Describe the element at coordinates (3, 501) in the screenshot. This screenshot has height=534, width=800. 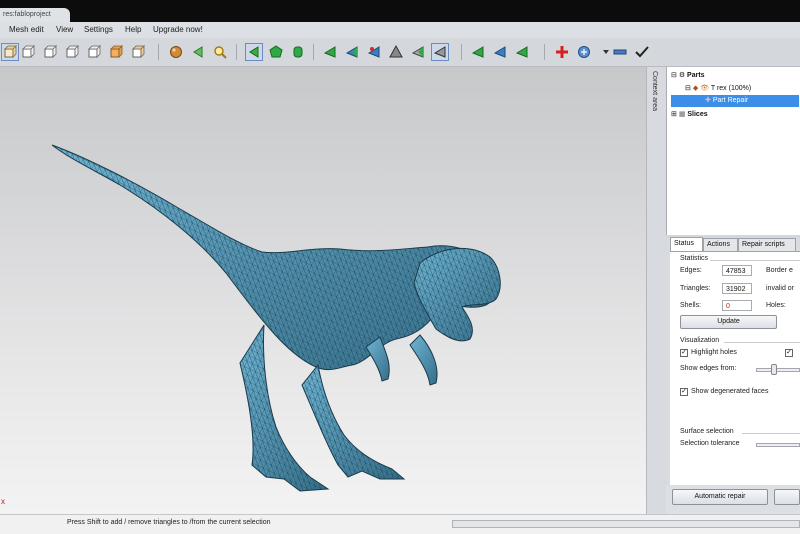
I see `axis-indicator: x` at that location.